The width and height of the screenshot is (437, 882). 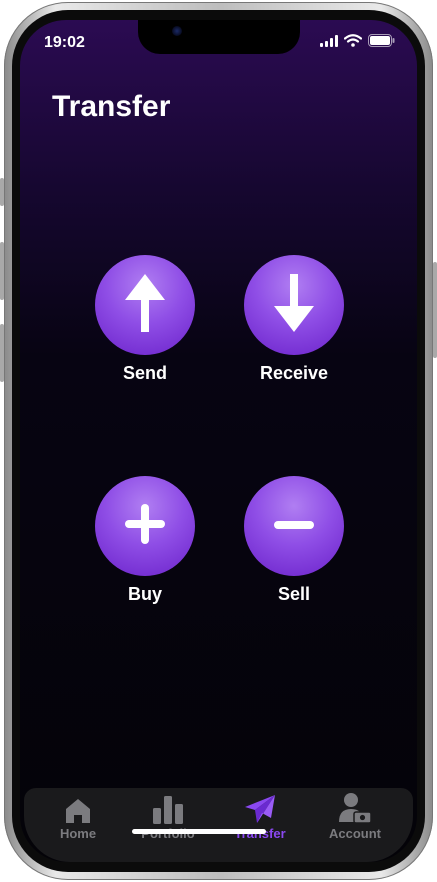 What do you see at coordinates (64, 42) in the screenshot?
I see `status-time: 19:02` at bounding box center [64, 42].